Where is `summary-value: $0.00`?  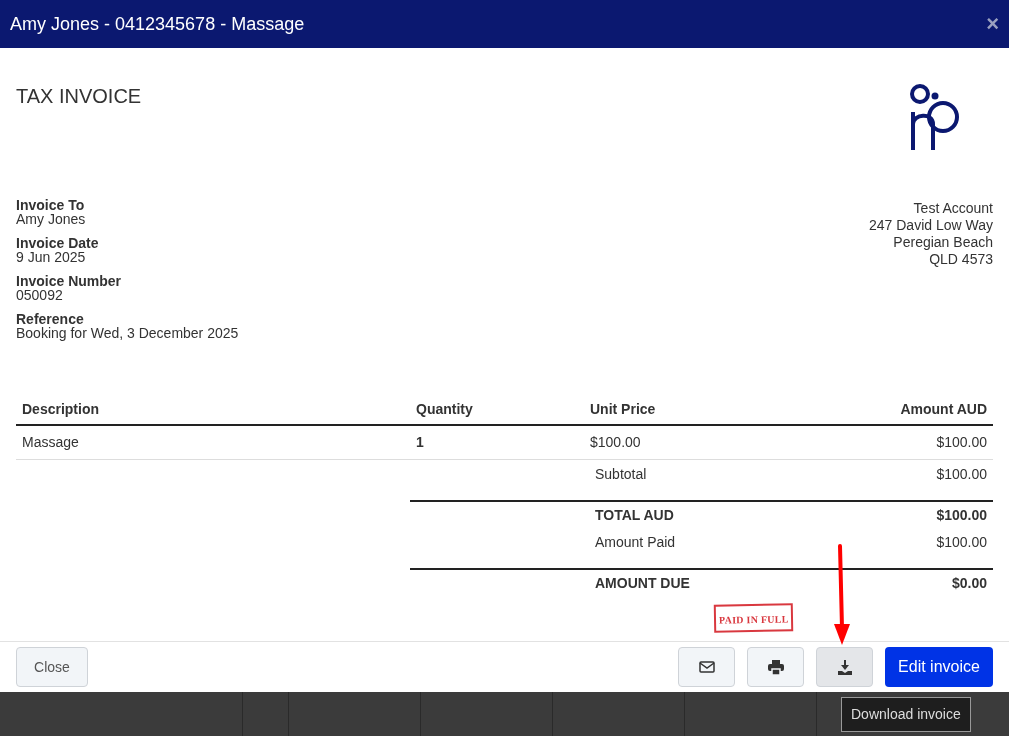 summary-value: $0.00 is located at coordinates (969, 583).